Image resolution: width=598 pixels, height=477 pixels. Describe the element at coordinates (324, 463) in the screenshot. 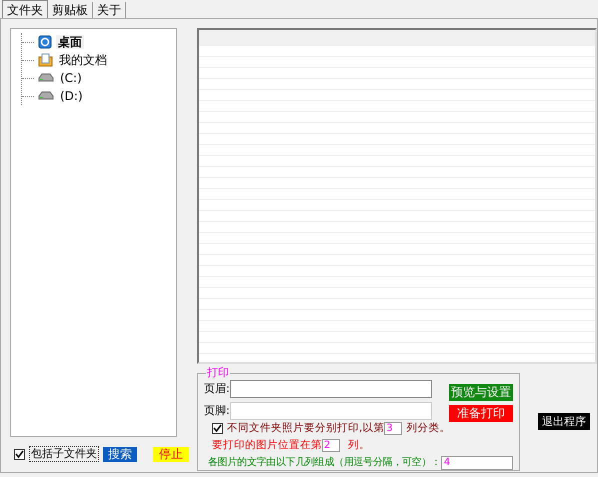

I see `caption-label: 各图片的文字由以下几列组成（用逗号分隔，可空）：` at that location.